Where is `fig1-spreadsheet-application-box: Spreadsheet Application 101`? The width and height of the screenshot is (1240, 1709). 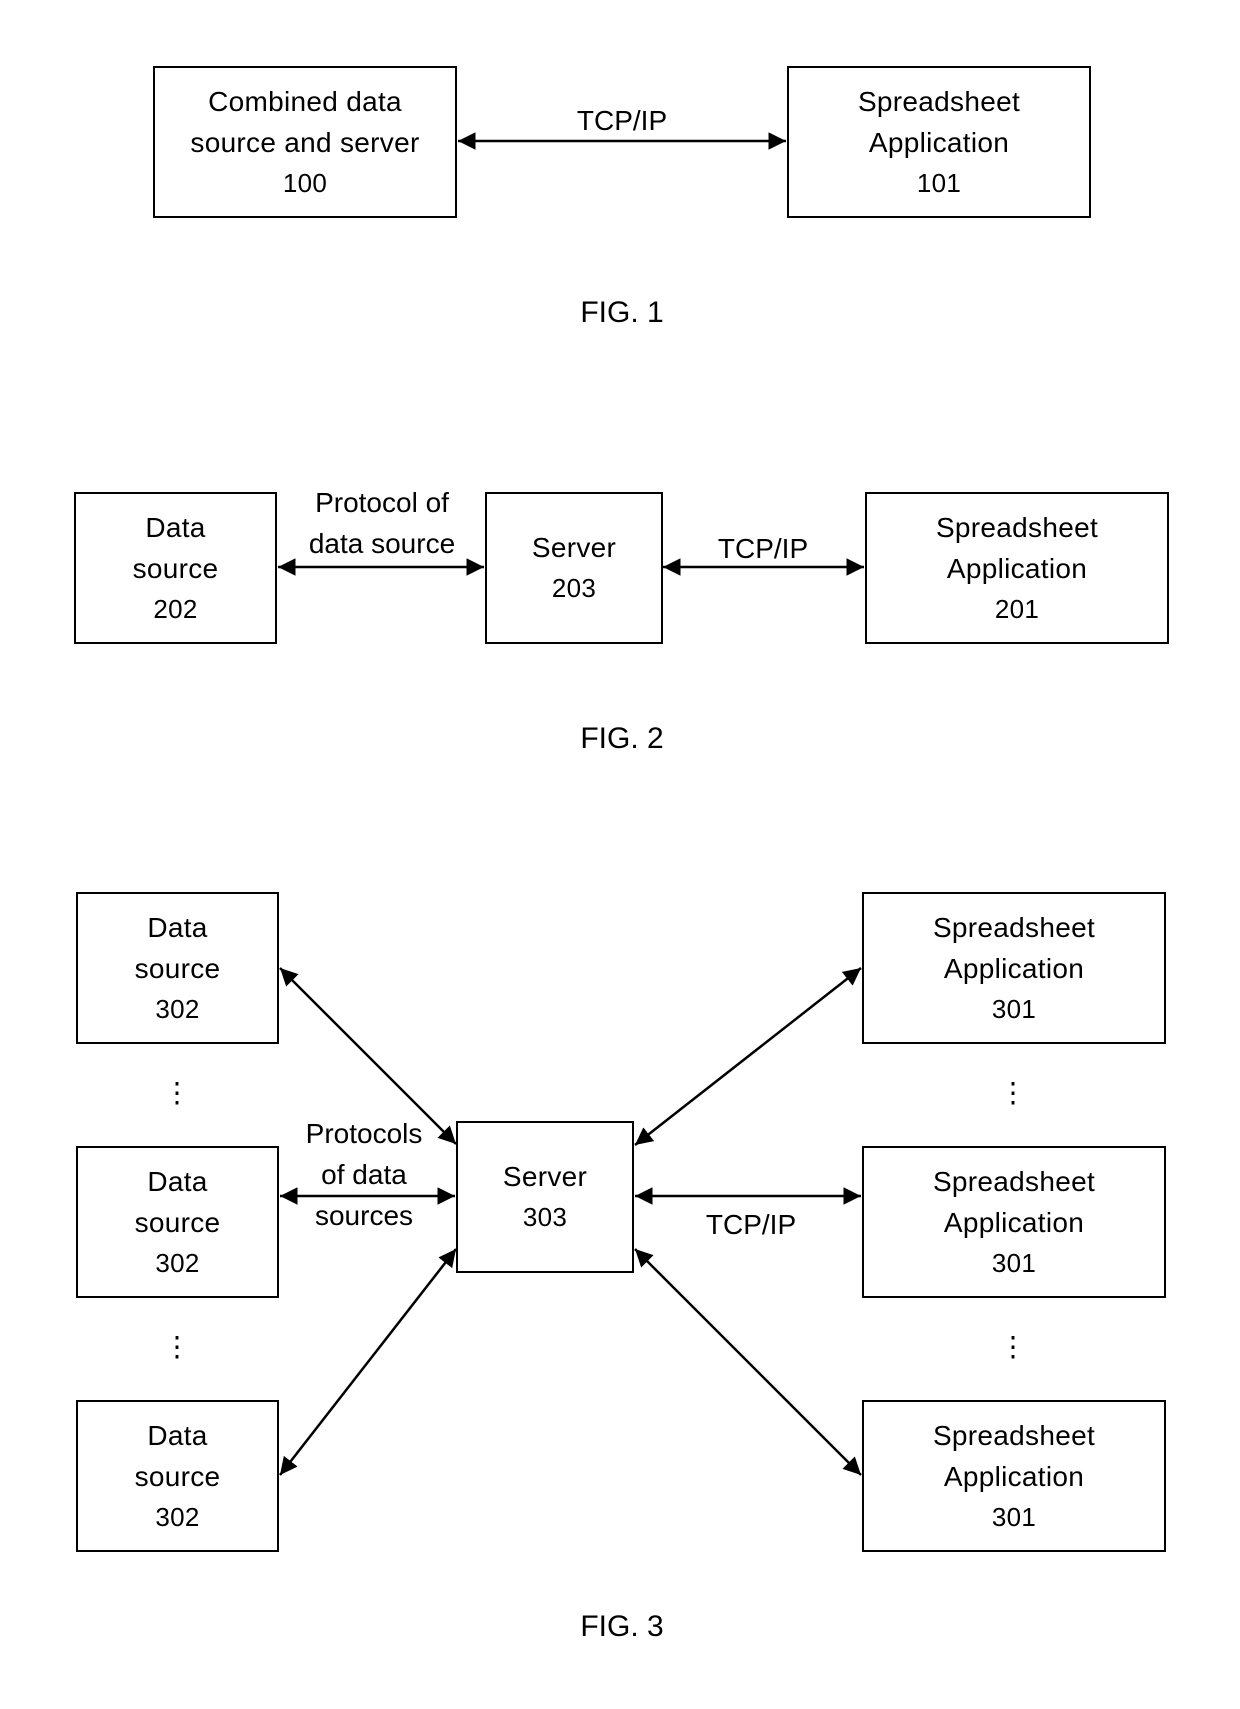
fig1-spreadsheet-application-box: Spreadsheet Application 101 is located at coordinates (939, 142).